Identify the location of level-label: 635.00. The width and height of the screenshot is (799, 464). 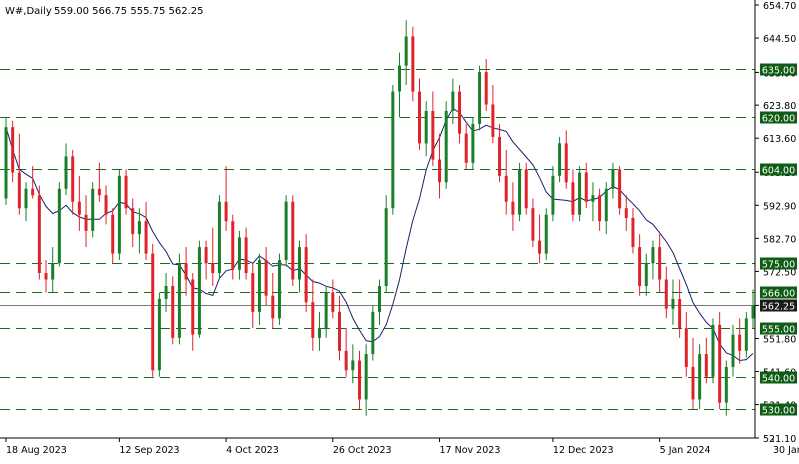
(778, 71).